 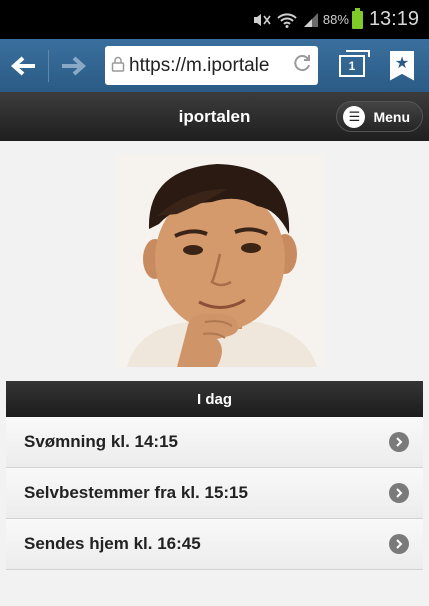 I want to click on mute-icon, so click(x=262, y=20).